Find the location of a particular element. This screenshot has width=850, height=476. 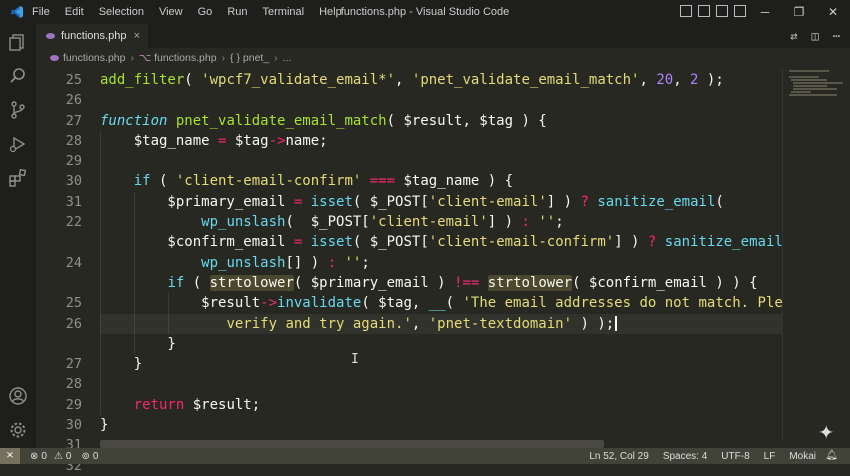

problems-indicator: ⊗ 0 ⚠ 0 is located at coordinates (50, 456).